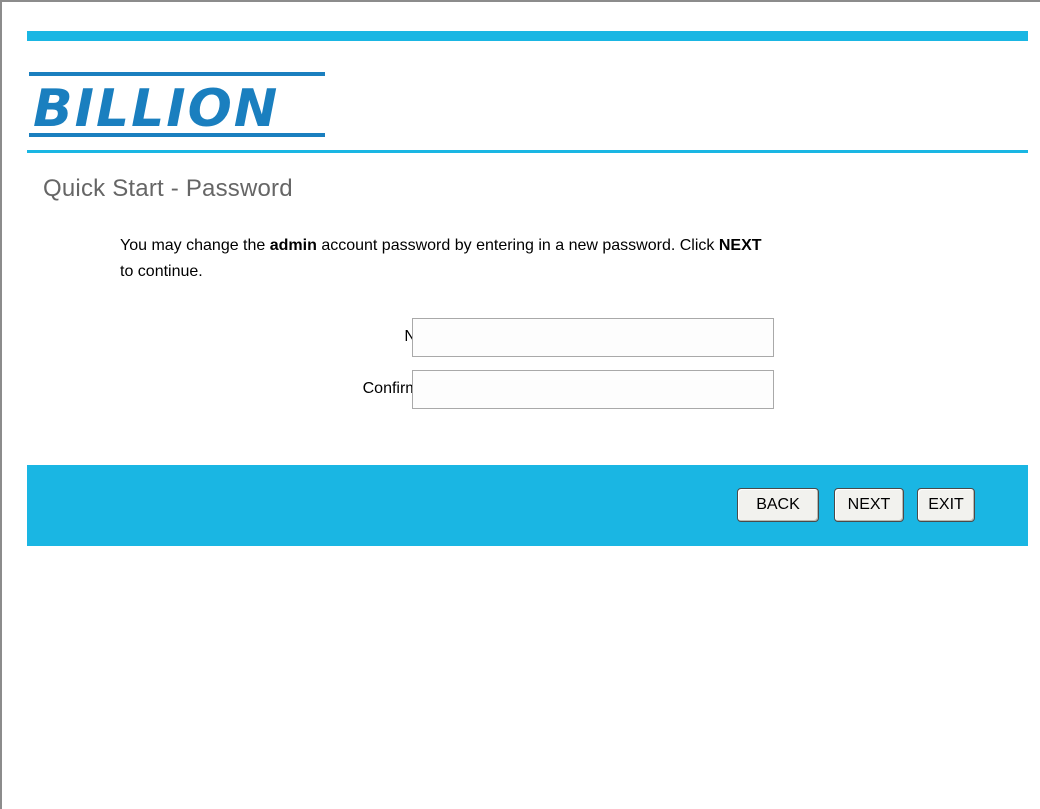 This screenshot has height=809, width=1040. I want to click on intro-bold-next: NEXT, so click(740, 245).